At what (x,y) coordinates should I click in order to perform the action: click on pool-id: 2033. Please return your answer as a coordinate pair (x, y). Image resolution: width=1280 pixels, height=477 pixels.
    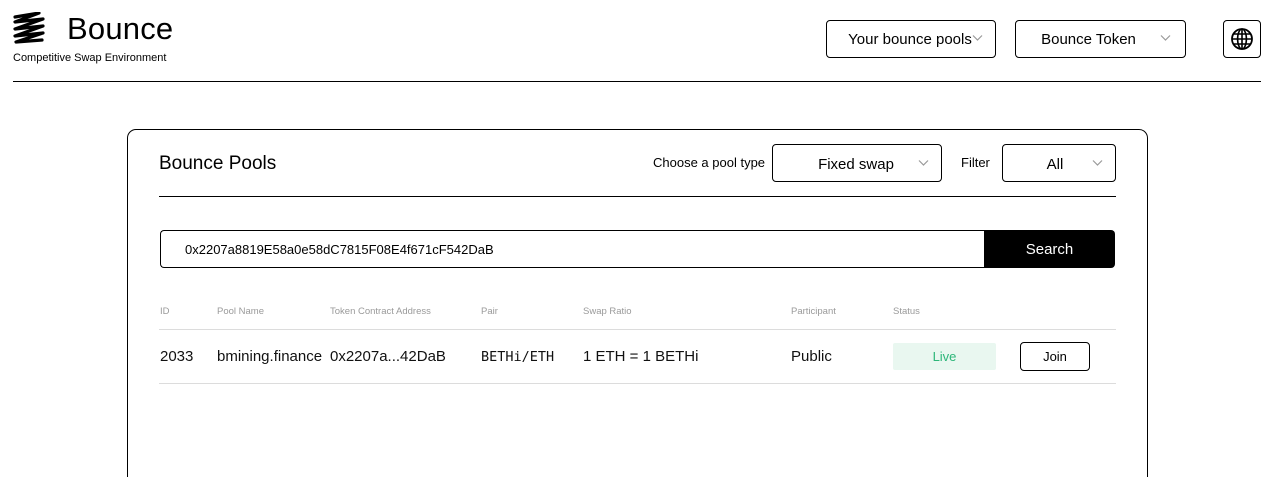
    Looking at the image, I should click on (177, 356).